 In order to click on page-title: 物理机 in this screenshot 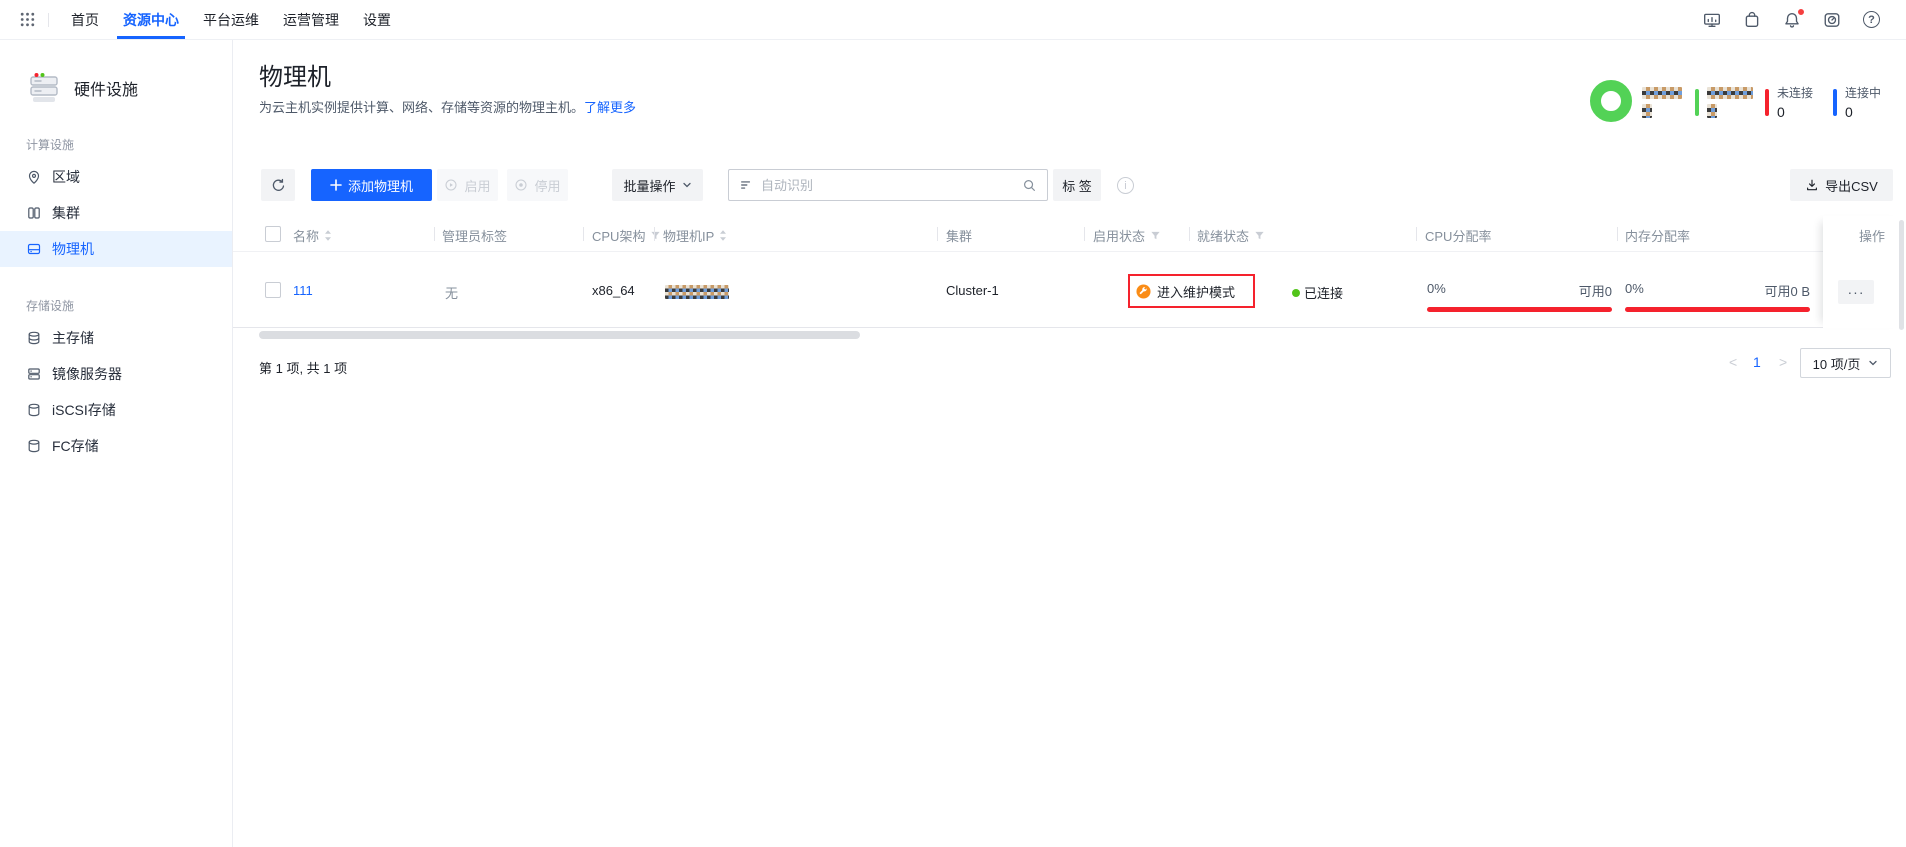, I will do `click(295, 77)`.